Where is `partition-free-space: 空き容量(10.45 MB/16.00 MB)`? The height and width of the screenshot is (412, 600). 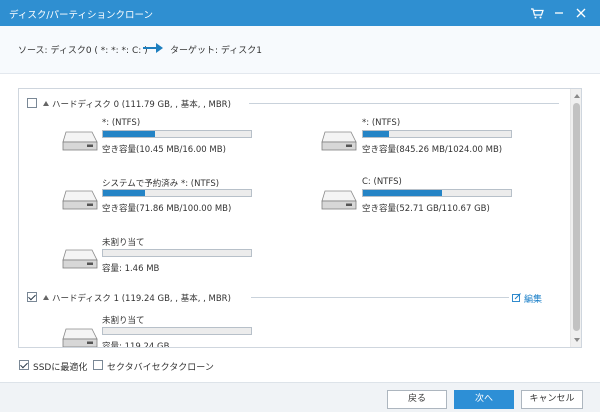
partition-free-space: 空き容量(10.45 MB/16.00 MB) is located at coordinates (164, 150).